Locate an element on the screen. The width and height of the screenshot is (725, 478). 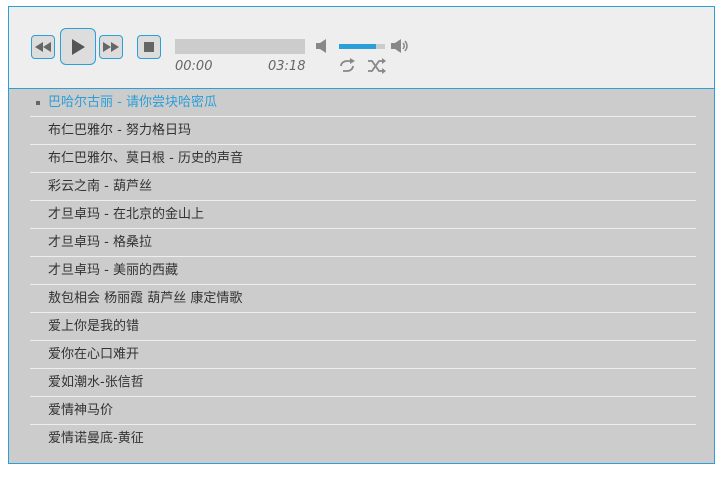
stop-icon is located at coordinates (149, 47).